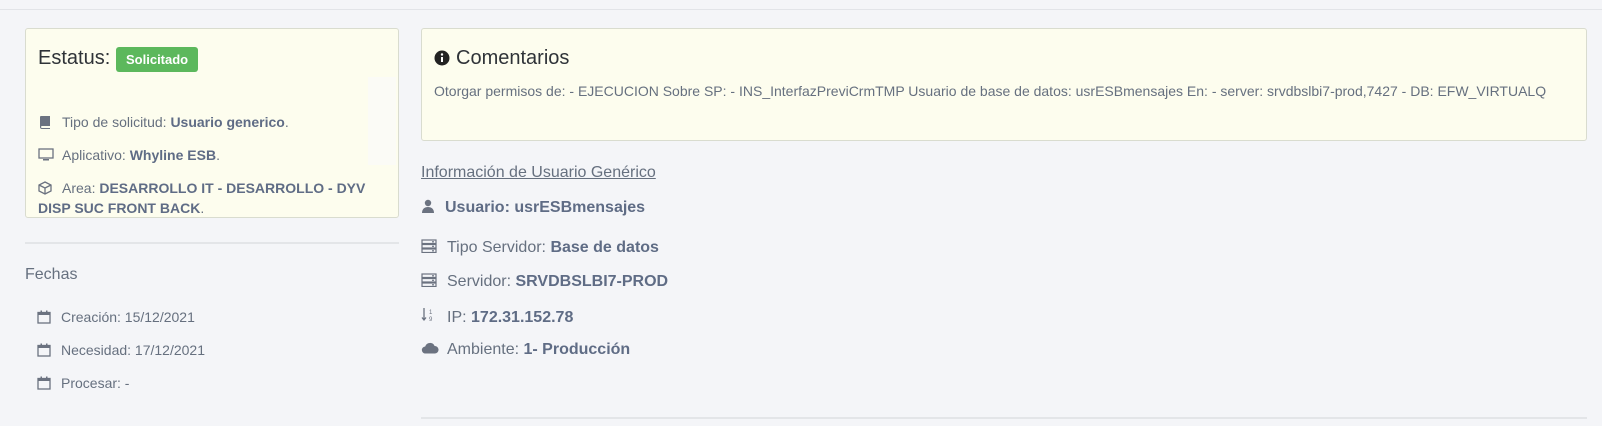  What do you see at coordinates (457, 317) in the screenshot?
I see `ip-label: IP:` at bounding box center [457, 317].